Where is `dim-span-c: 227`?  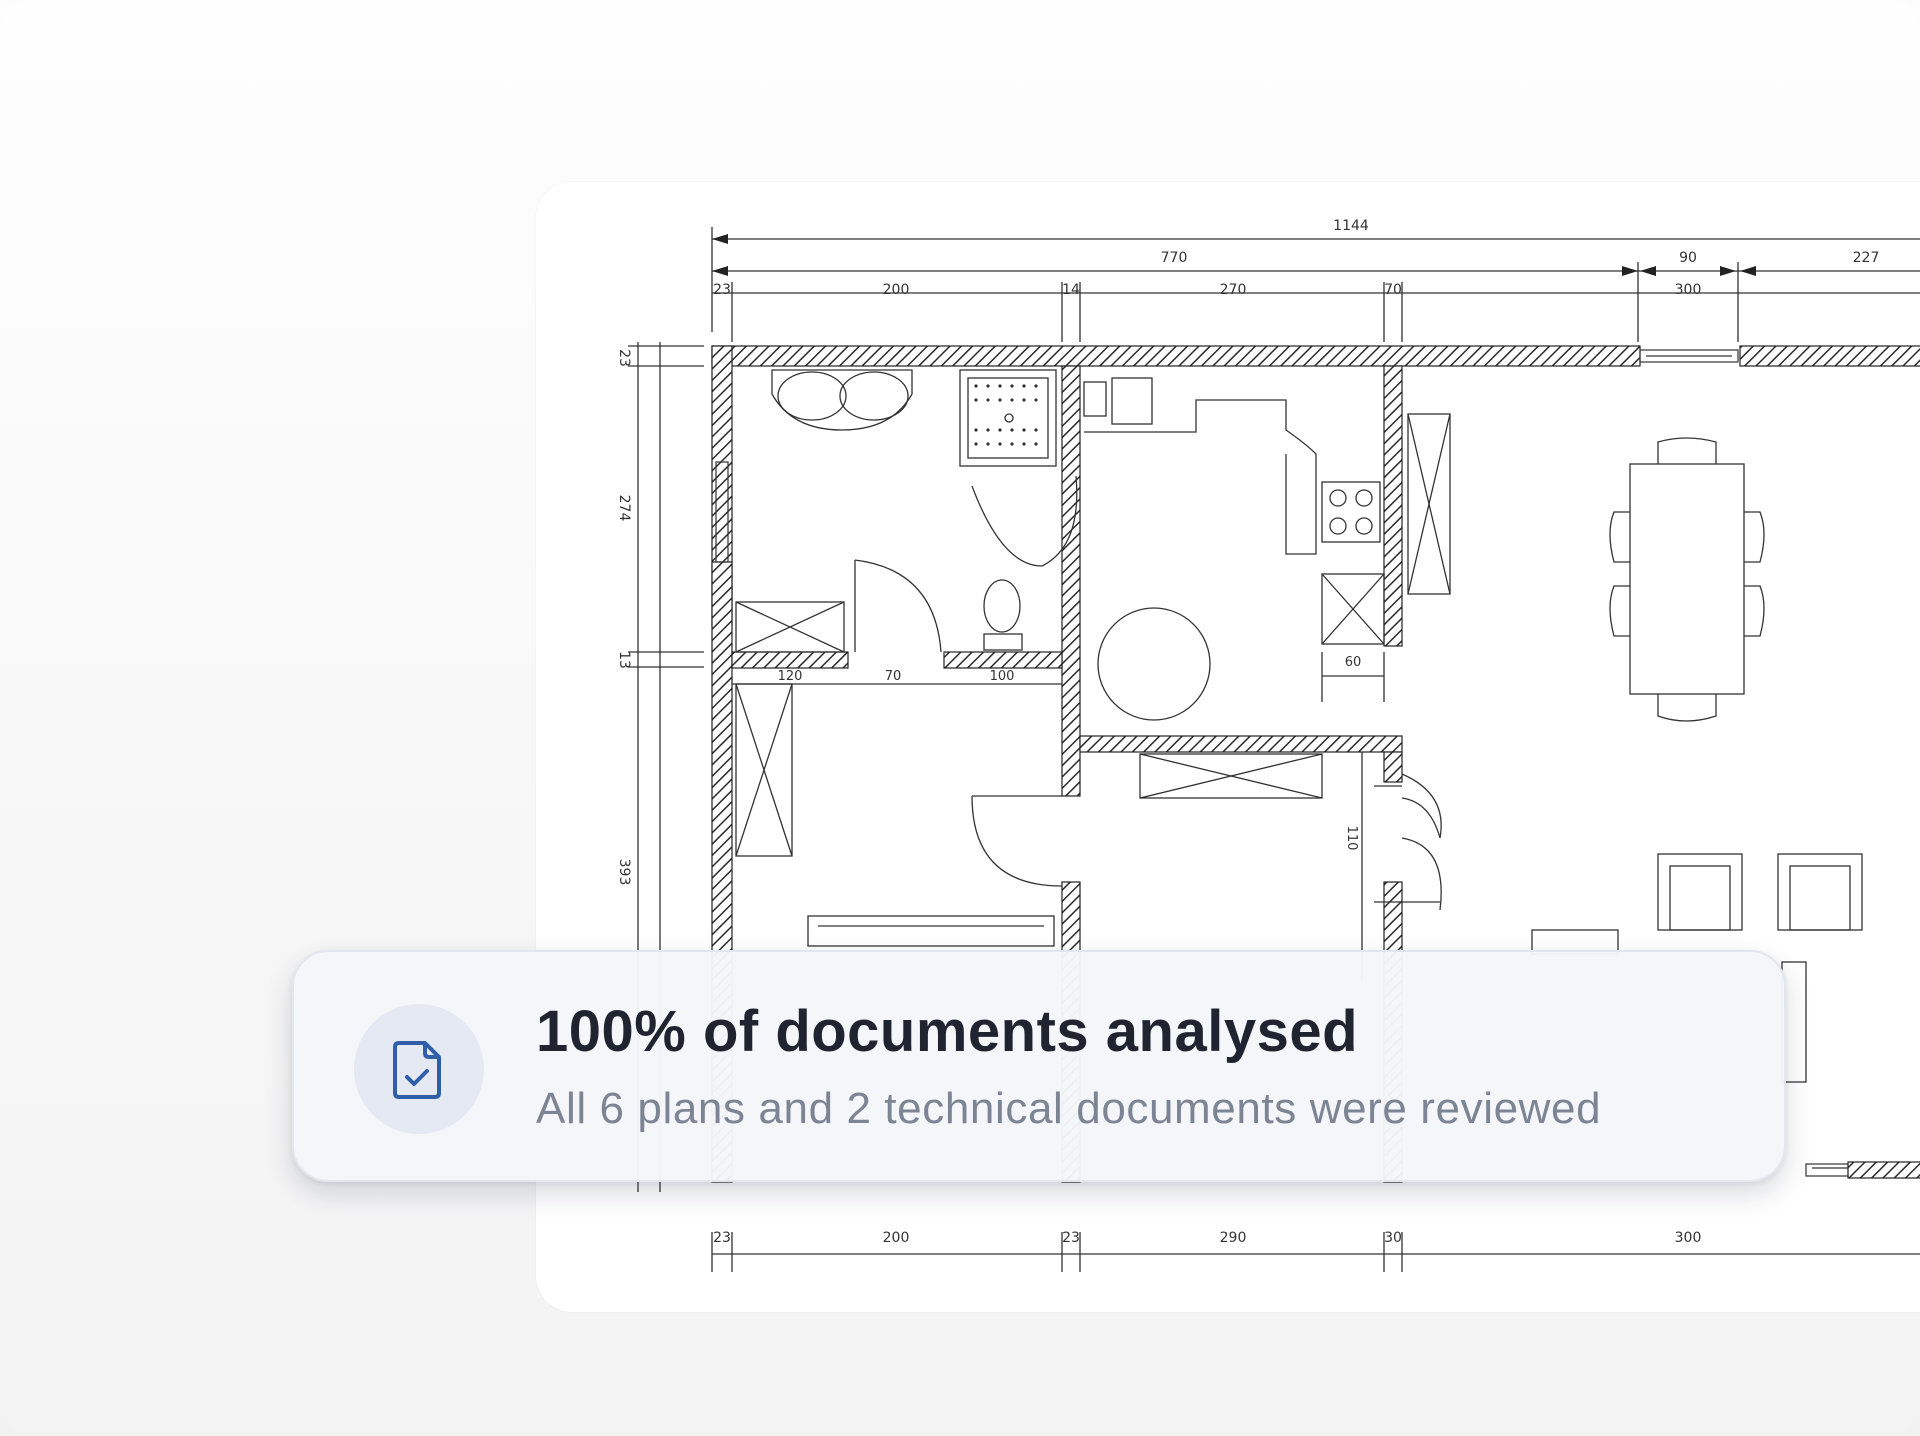 dim-span-c: 227 is located at coordinates (1866, 258).